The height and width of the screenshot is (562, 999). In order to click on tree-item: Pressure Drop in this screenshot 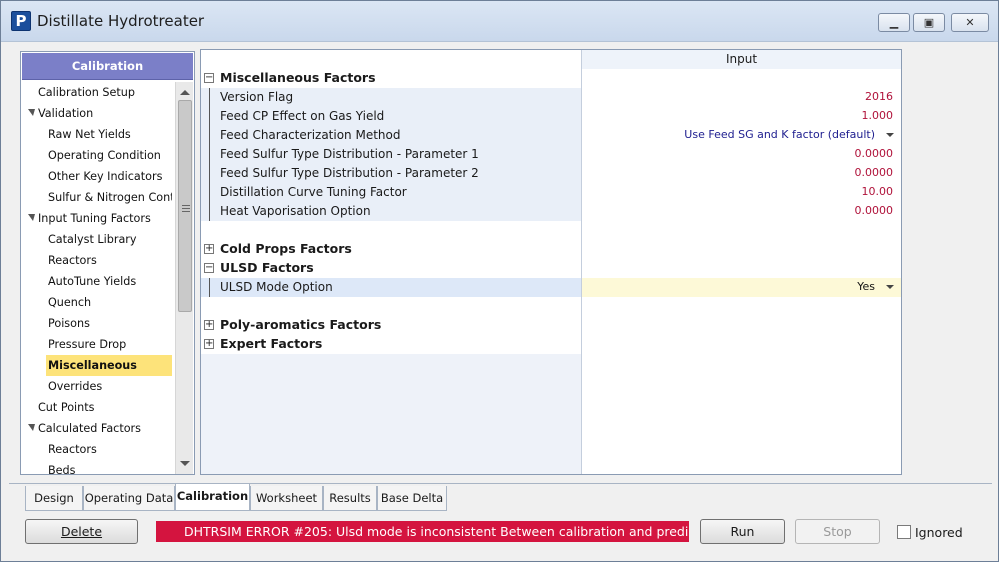, I will do `click(97, 344)`.